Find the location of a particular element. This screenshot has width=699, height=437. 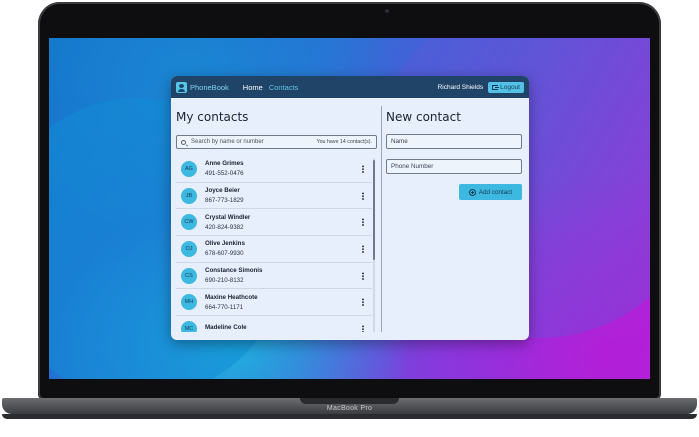

contact-phone: 867-773-1829 is located at coordinates (224, 201).